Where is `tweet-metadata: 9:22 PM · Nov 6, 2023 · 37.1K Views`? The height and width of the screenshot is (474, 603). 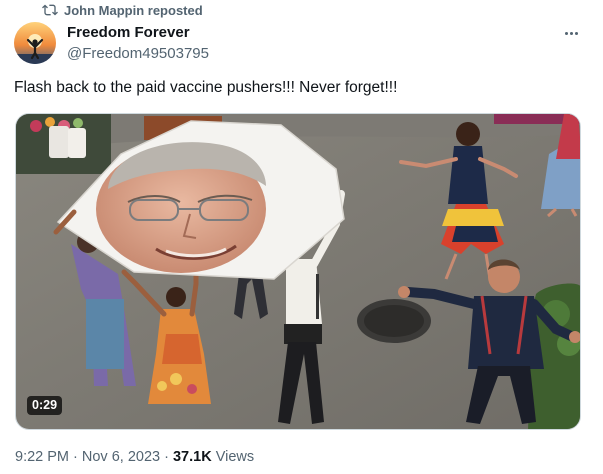 tweet-metadata: 9:22 PM · Nov 6, 2023 · 37.1K Views is located at coordinates (134, 457).